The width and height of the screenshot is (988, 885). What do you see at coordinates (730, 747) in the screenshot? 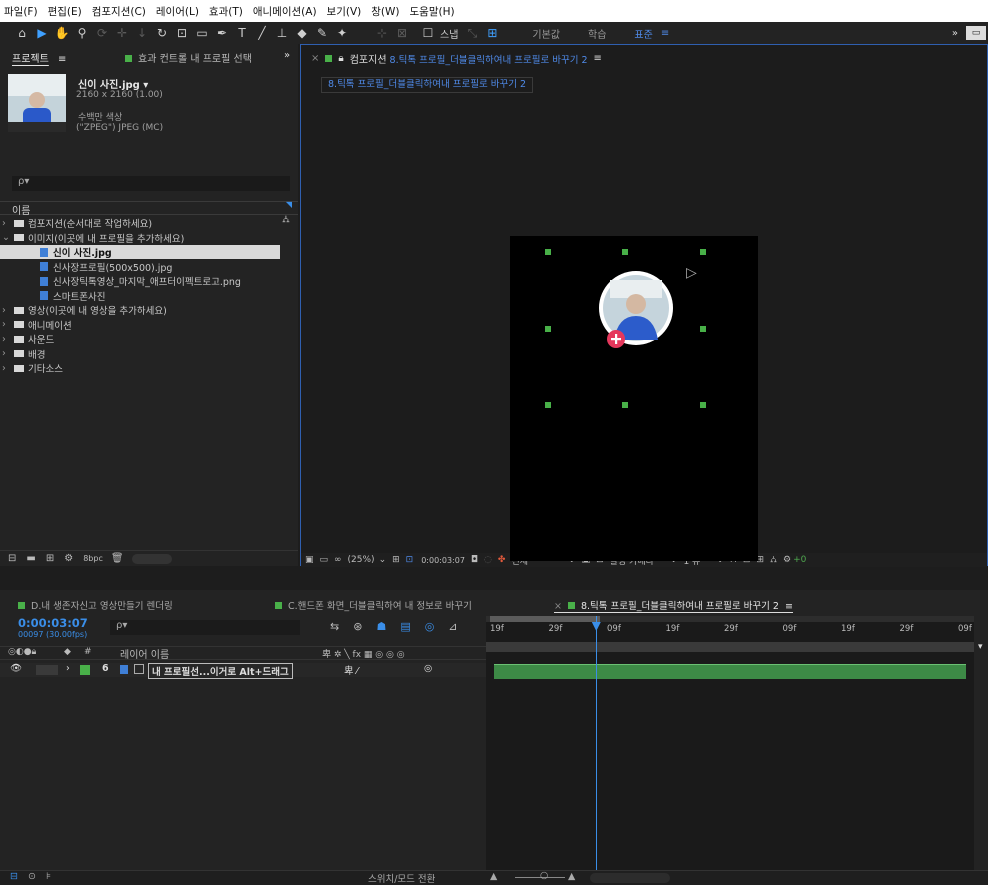
I see `timeline-tracks: 19f 29f 09f 19f 29f 09f 19f 29f 09f` at bounding box center [730, 747].